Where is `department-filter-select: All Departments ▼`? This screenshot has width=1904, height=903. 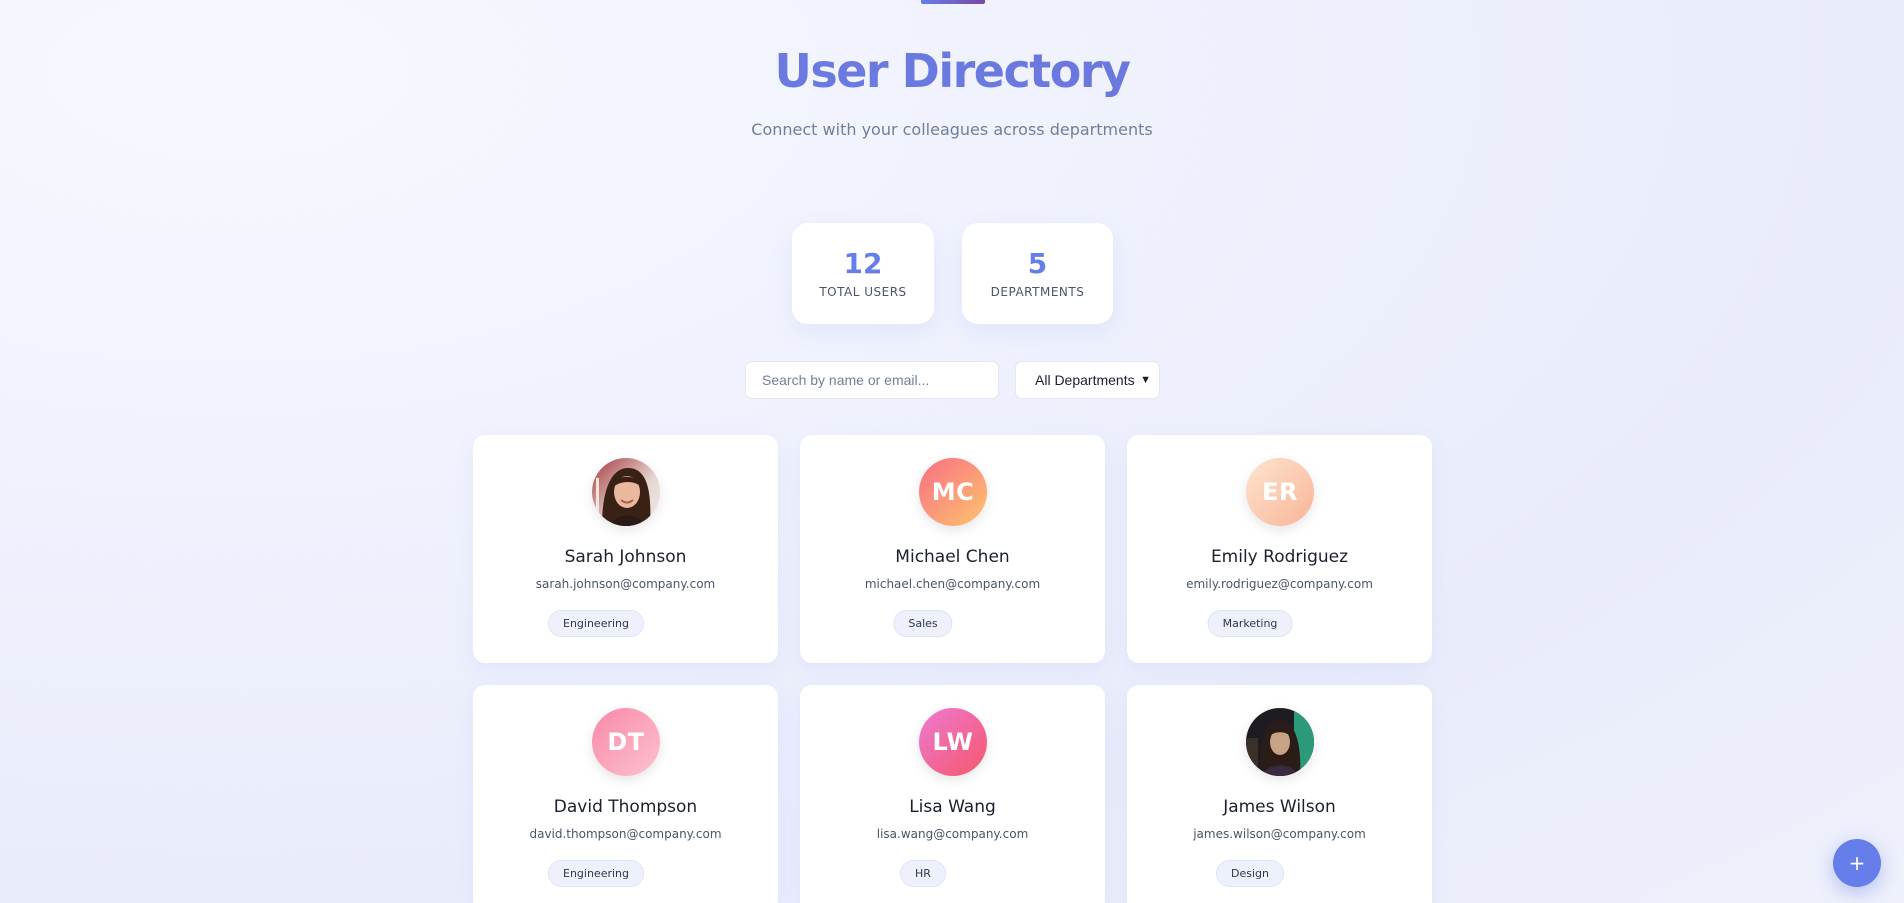 department-filter-select: All Departments ▼ is located at coordinates (1087, 380).